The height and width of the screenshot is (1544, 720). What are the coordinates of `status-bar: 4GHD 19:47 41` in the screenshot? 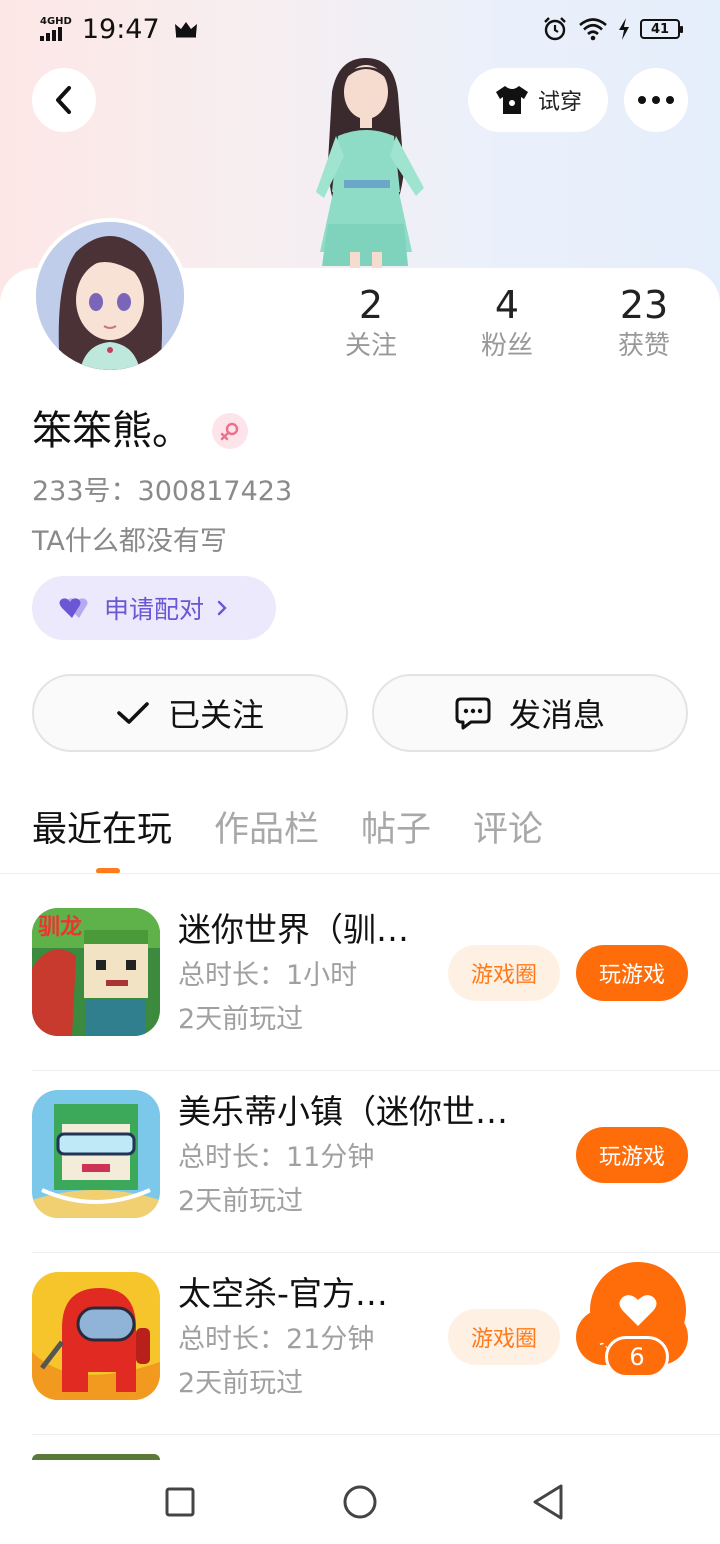 It's located at (360, 29).